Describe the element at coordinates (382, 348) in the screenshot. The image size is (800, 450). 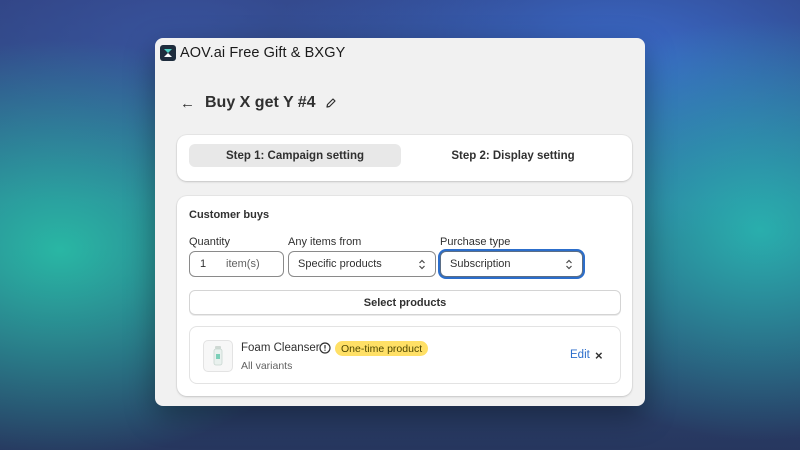
I see `status-badge: One-time product` at that location.